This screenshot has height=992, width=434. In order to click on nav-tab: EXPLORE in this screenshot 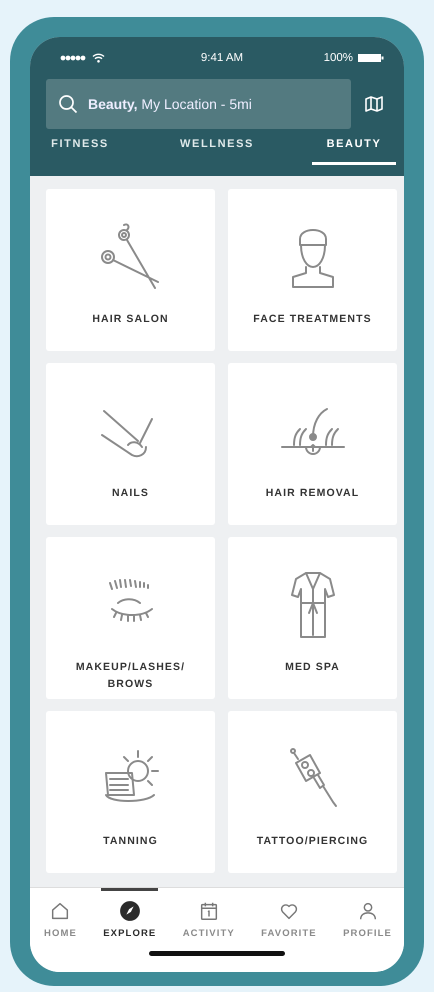, I will do `click(129, 913)`.